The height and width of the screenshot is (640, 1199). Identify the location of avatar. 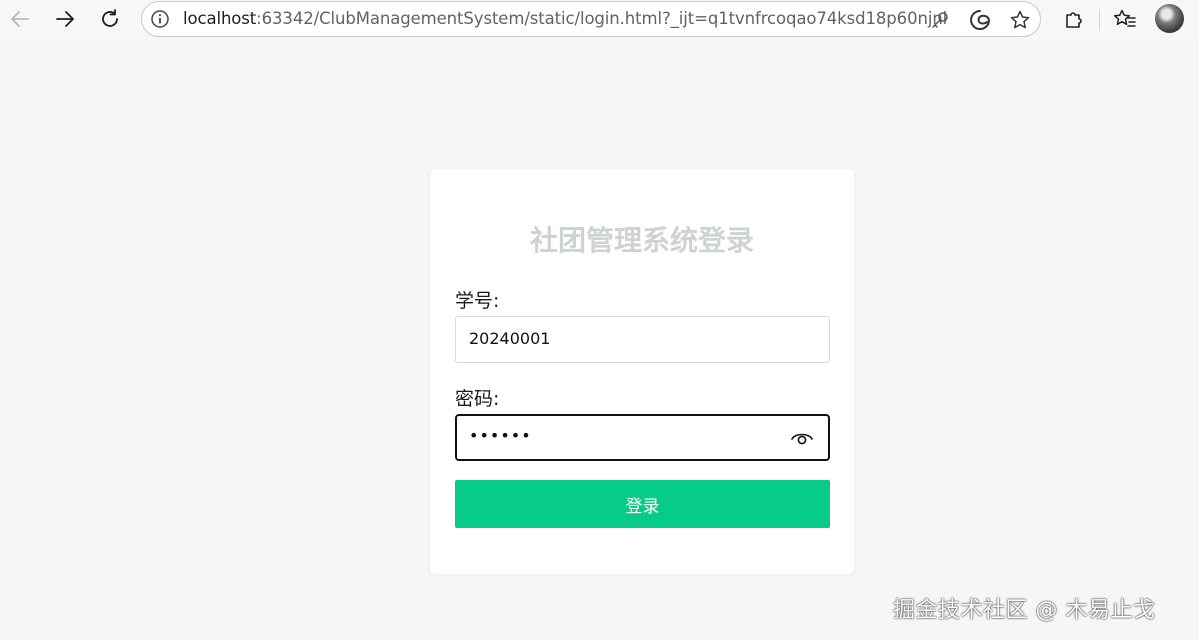
(1169, 18).